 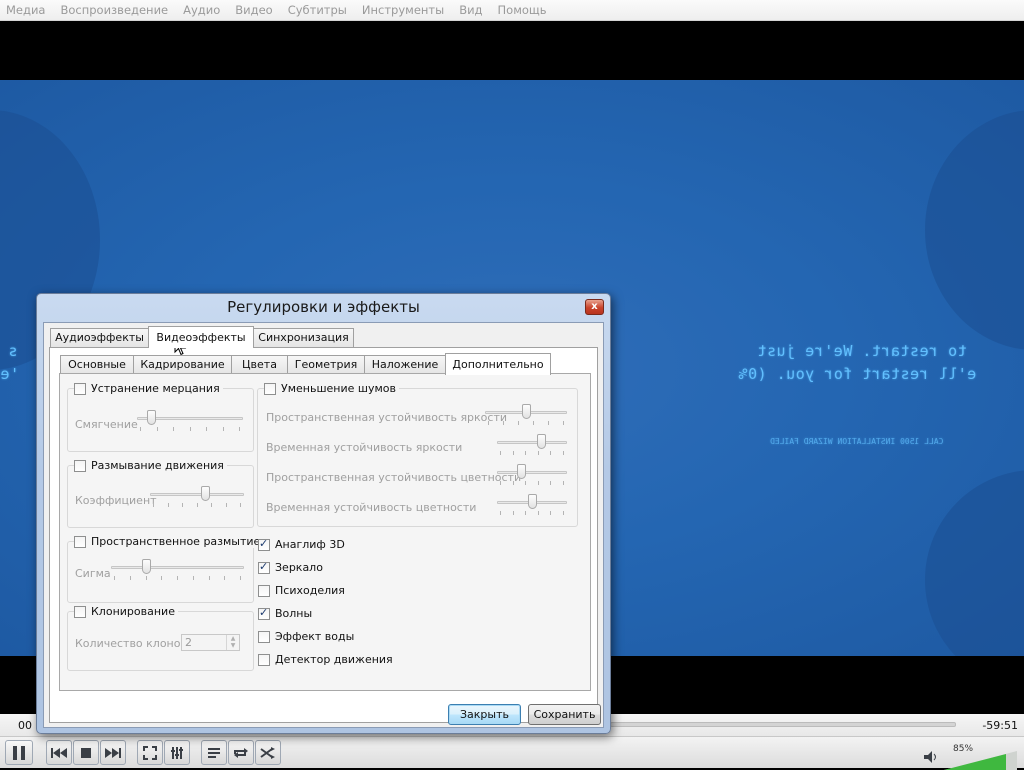 I want to click on tab-audio-effects: Аудиоэффекты, so click(x=99, y=338).